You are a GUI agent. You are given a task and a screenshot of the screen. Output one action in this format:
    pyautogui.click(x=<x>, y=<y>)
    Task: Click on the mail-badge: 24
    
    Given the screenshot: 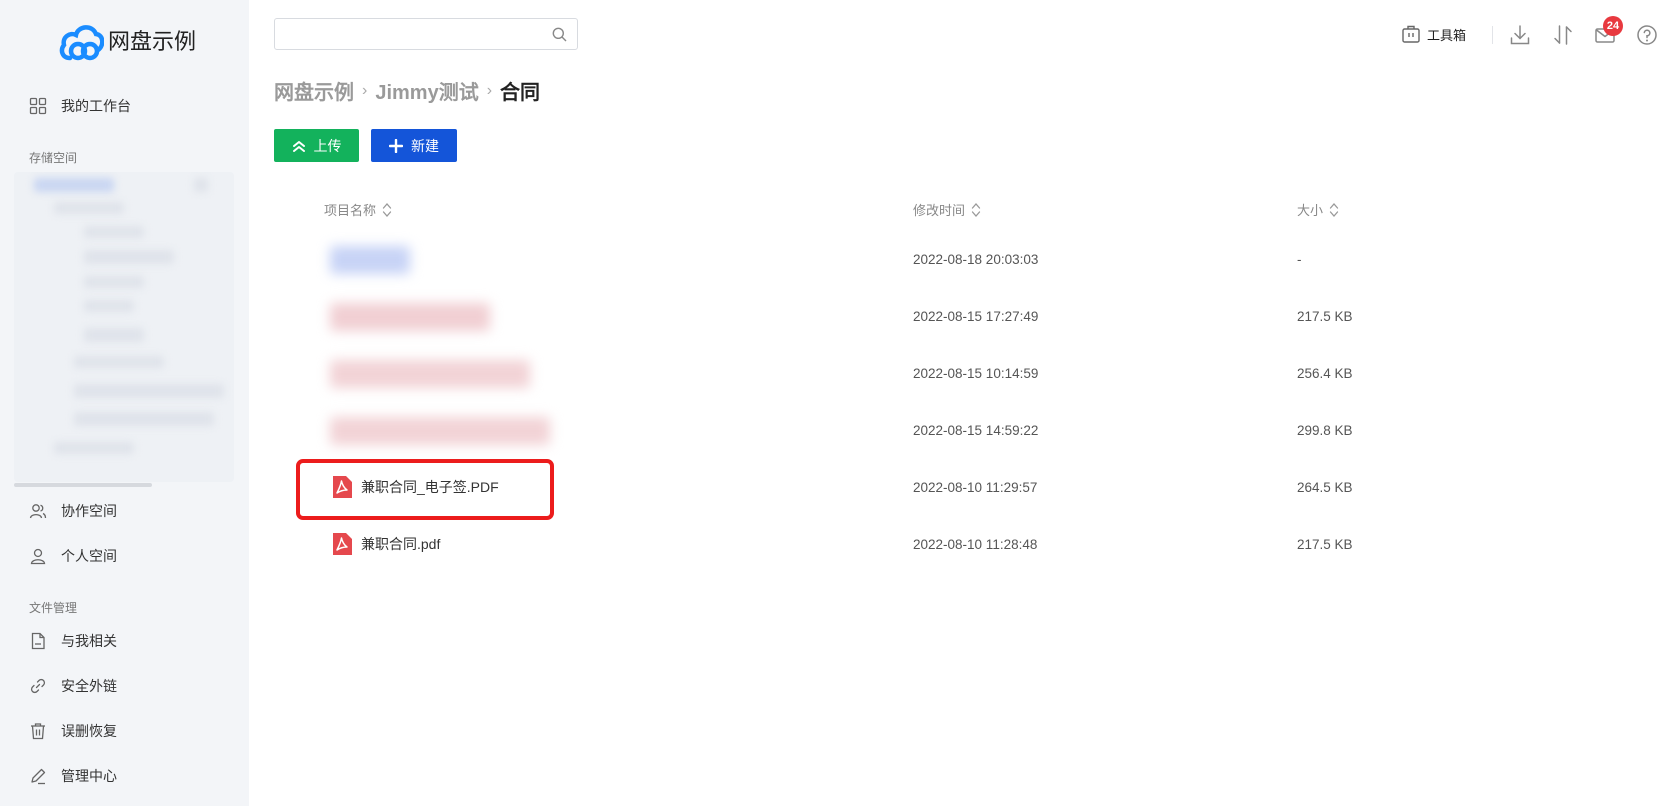 What is the action you would take?
    pyautogui.click(x=1613, y=26)
    